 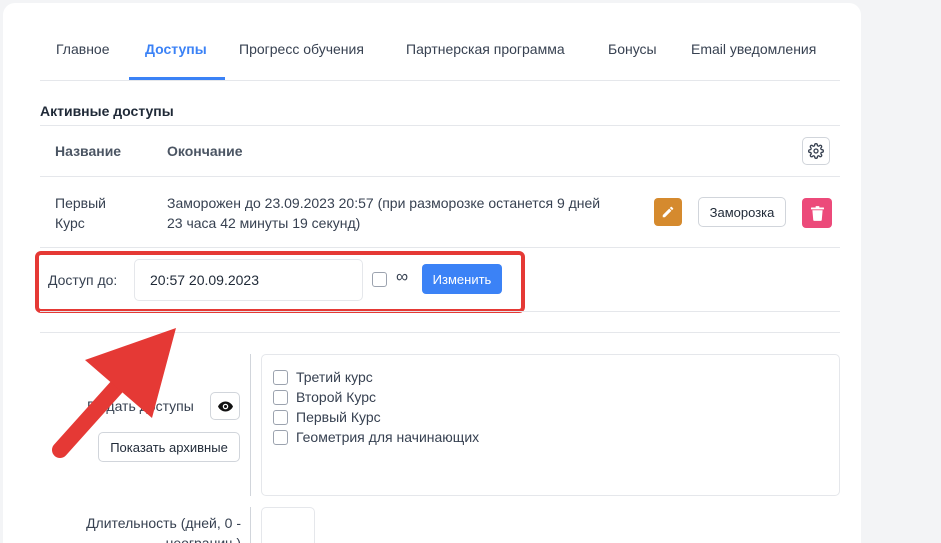 I want to click on course-option-label: Второй Курс, so click(x=336, y=397).